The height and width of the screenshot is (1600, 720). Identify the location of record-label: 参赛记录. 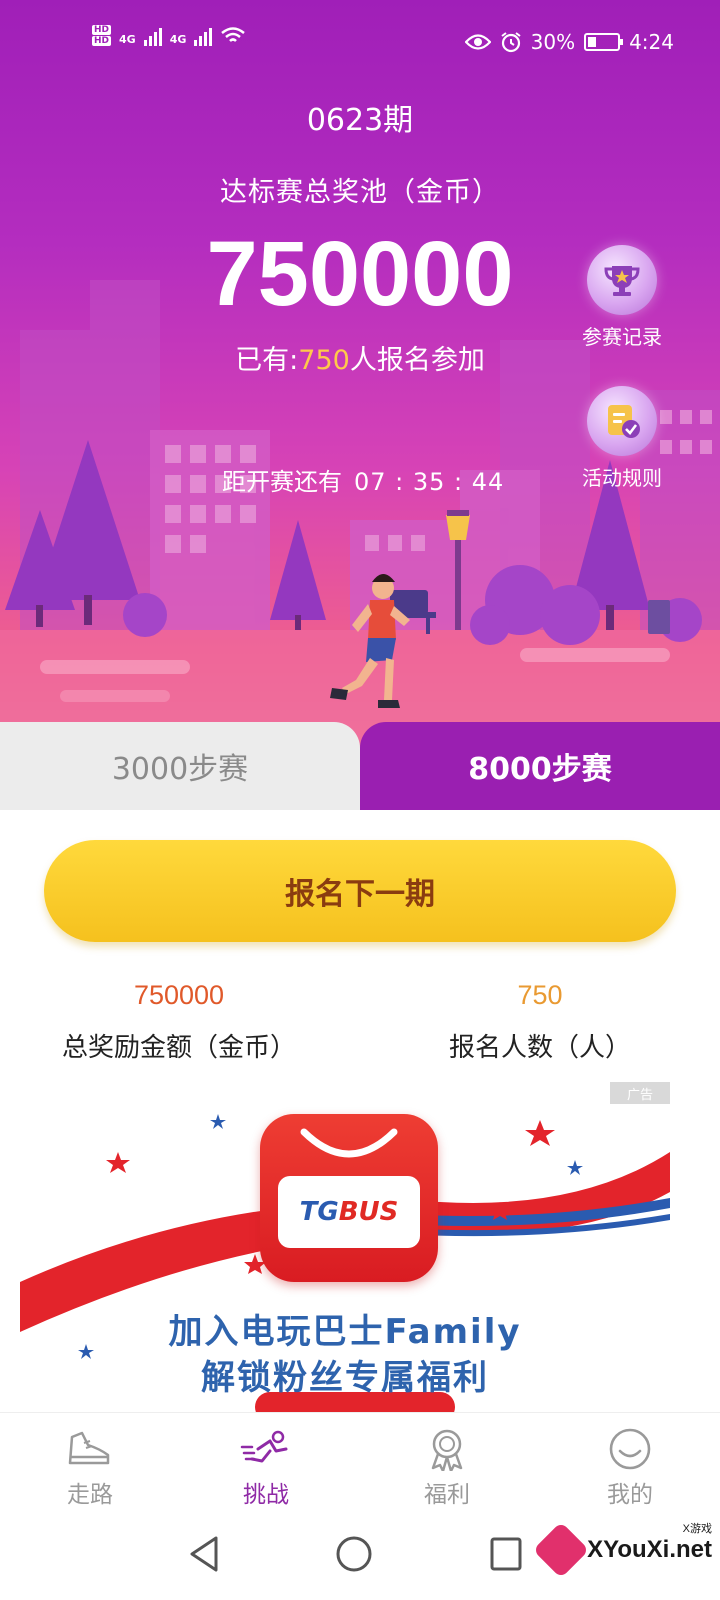
(622, 337).